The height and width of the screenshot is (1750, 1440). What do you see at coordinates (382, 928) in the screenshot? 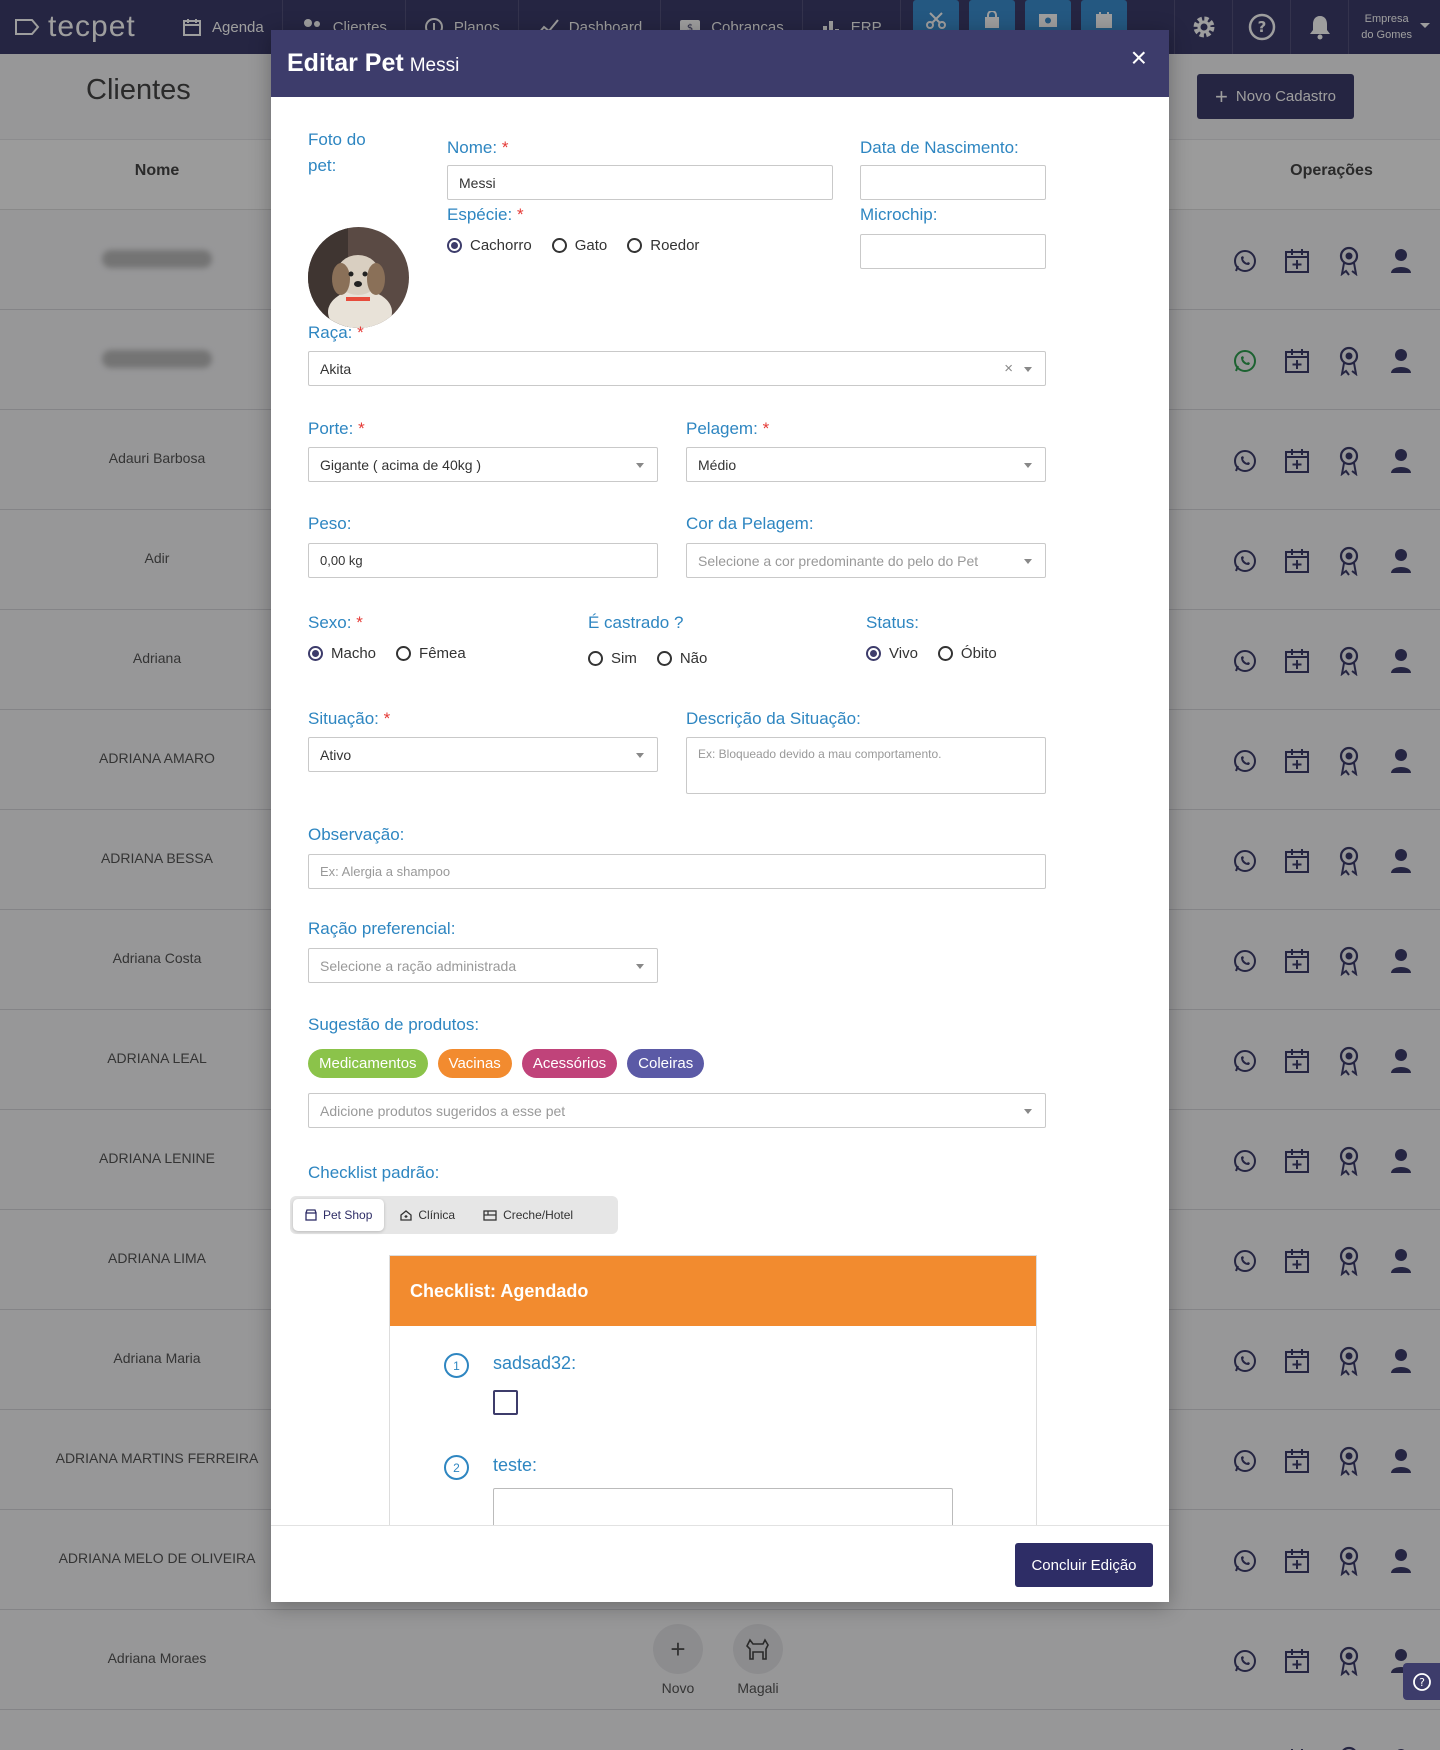
I see `food-label: Ração preferencial:` at bounding box center [382, 928].